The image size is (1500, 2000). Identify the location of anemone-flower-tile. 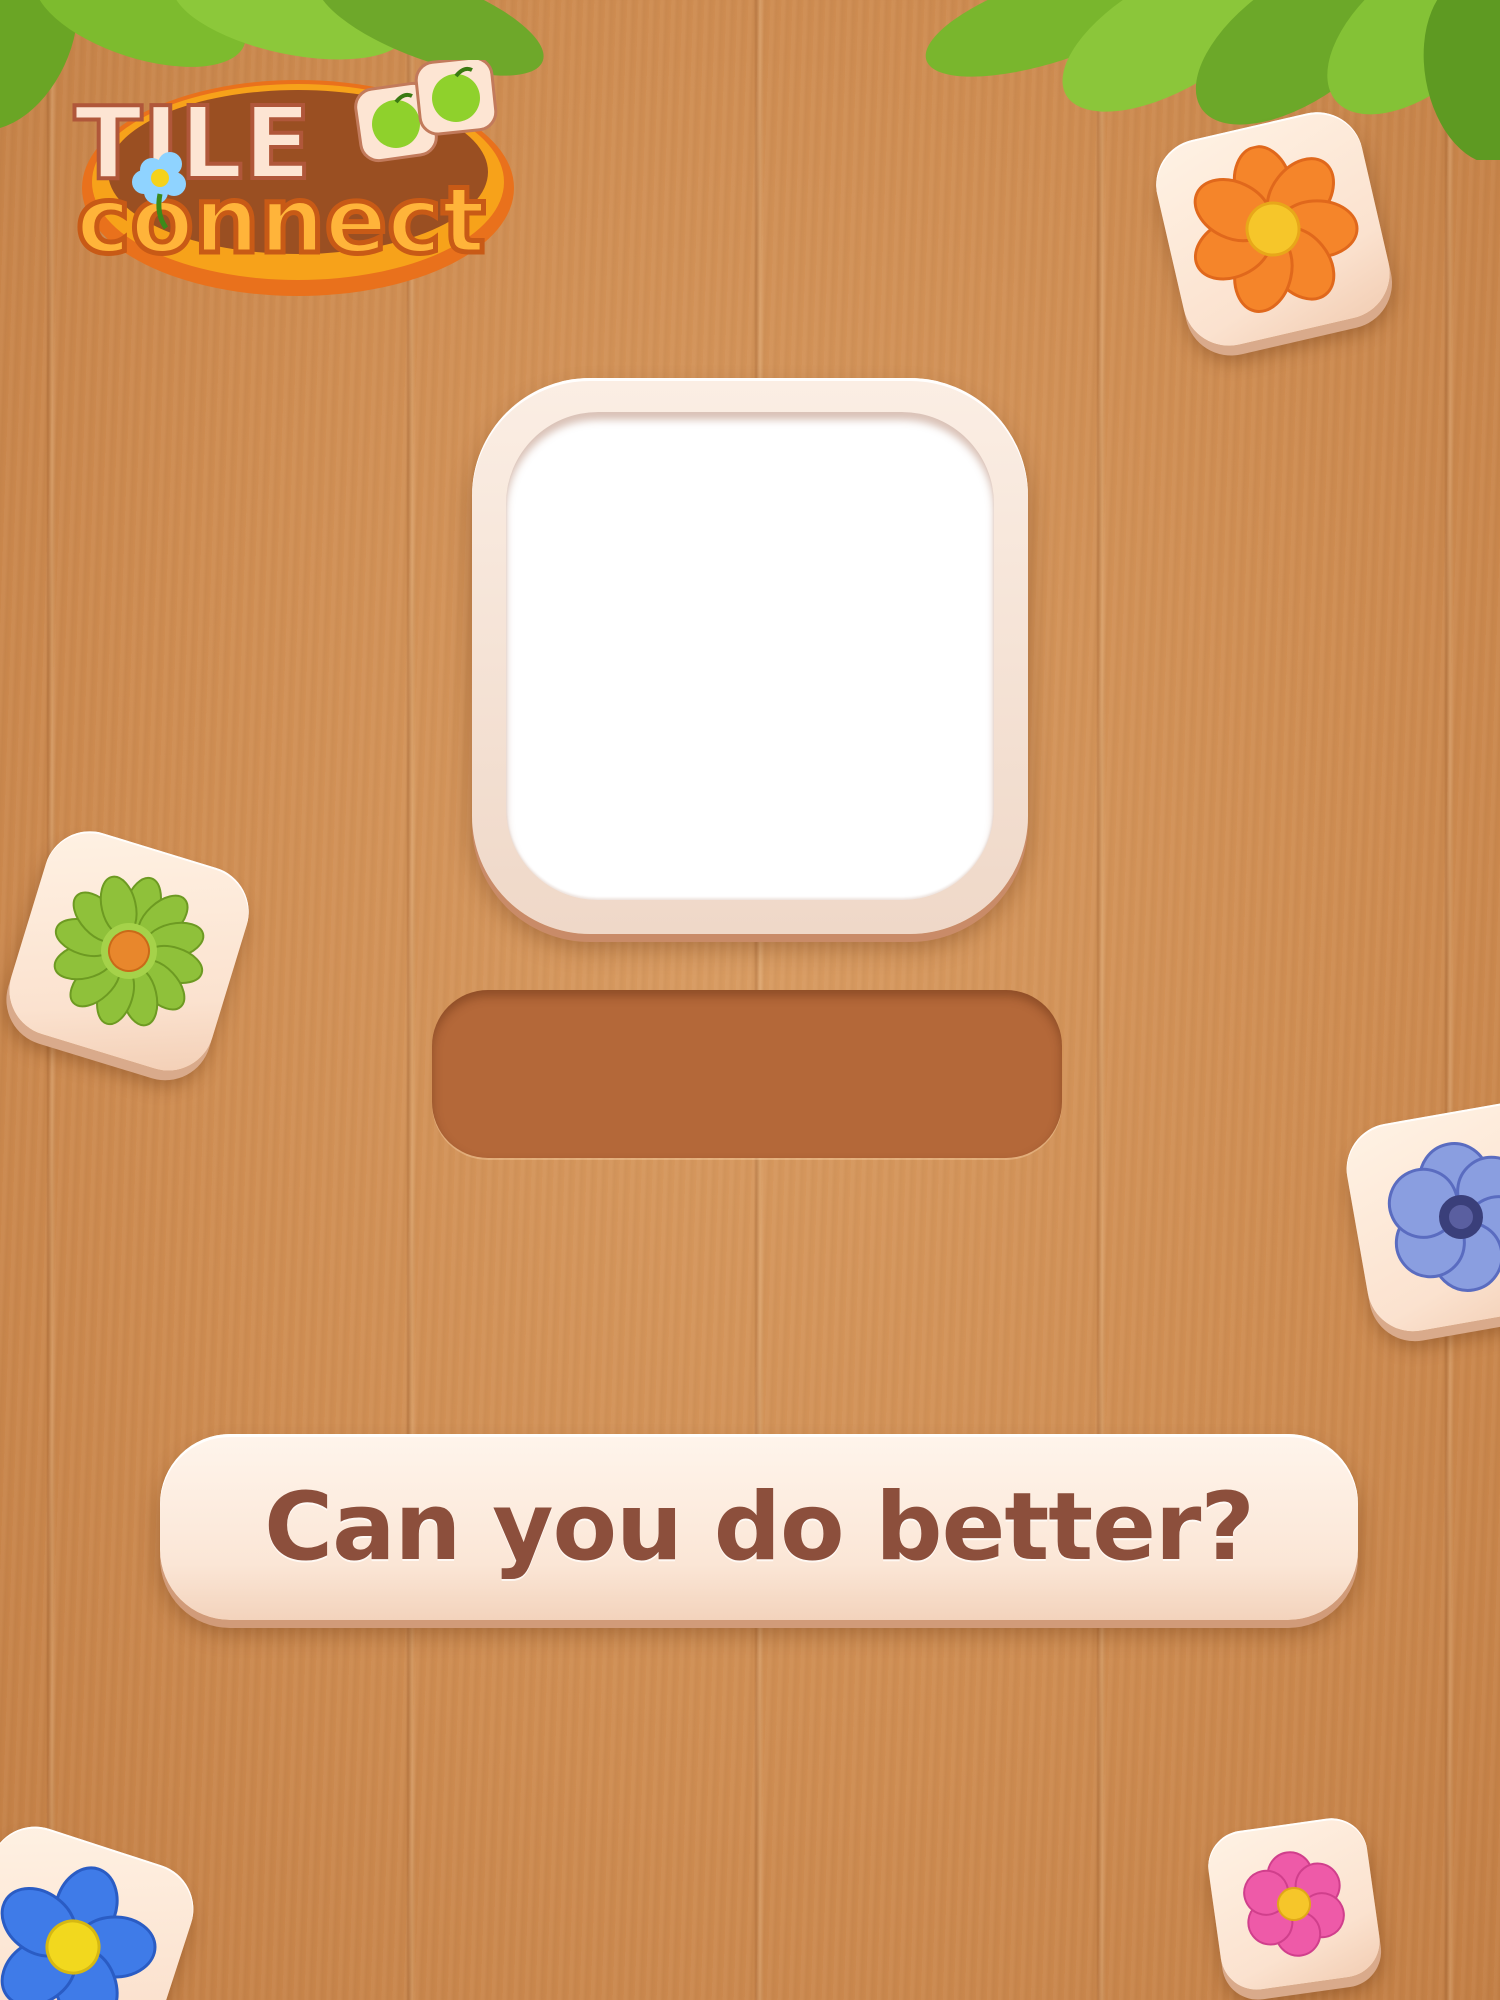
(1419, 1217).